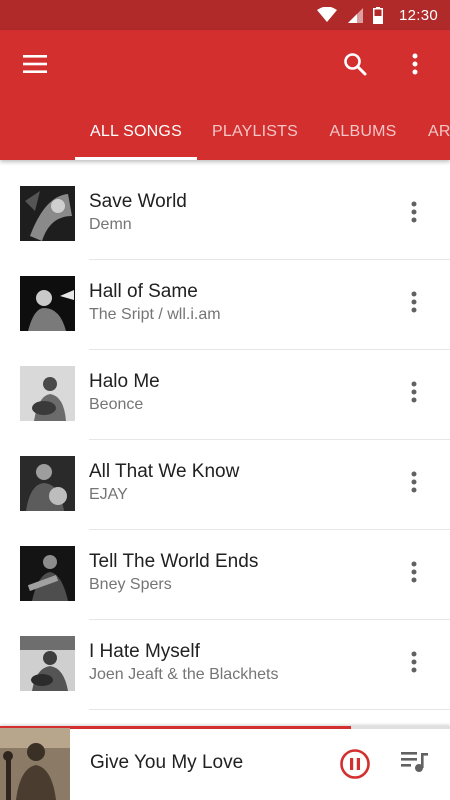 This screenshot has width=450, height=800. What do you see at coordinates (108, 494) in the screenshot?
I see `song-artist: EJAY` at bounding box center [108, 494].